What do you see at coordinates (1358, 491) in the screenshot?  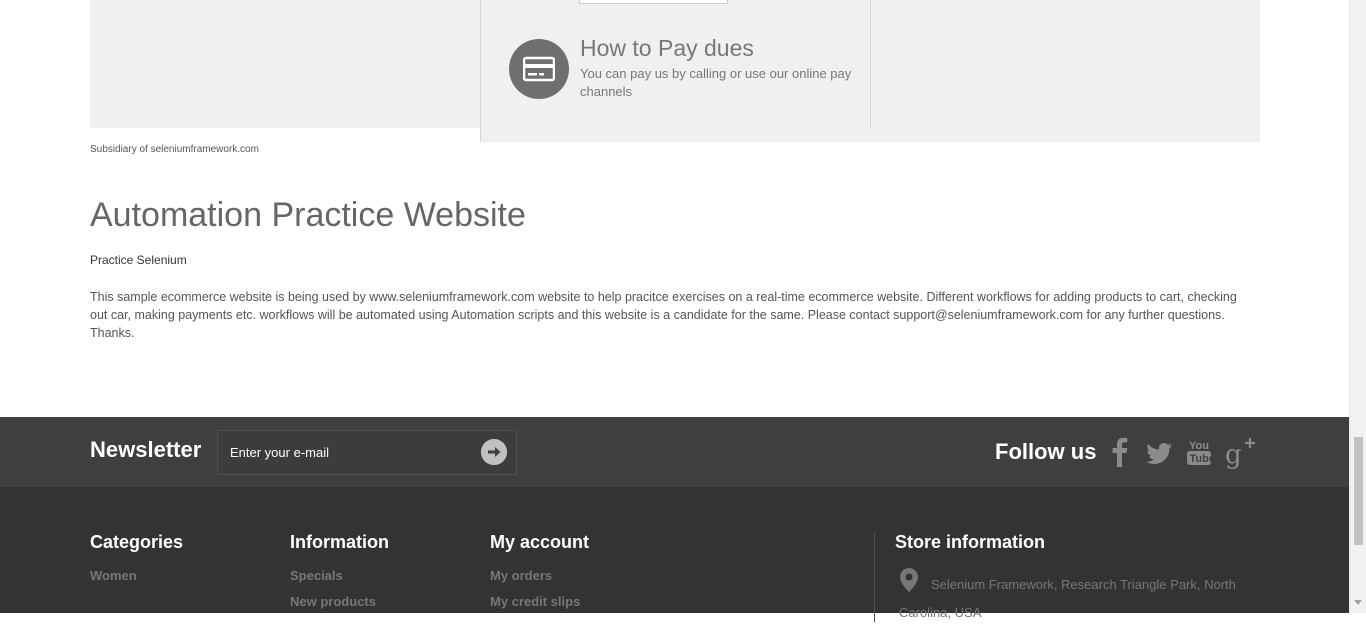 I see `scrollbar-thumb` at bounding box center [1358, 491].